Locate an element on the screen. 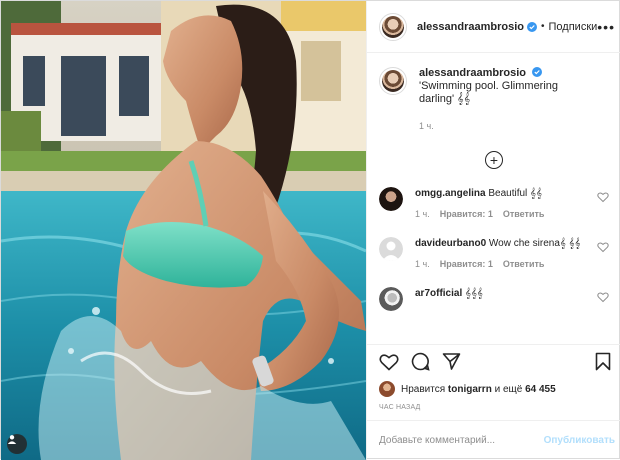  caption-time: 1 ч. is located at coordinates (504, 126).